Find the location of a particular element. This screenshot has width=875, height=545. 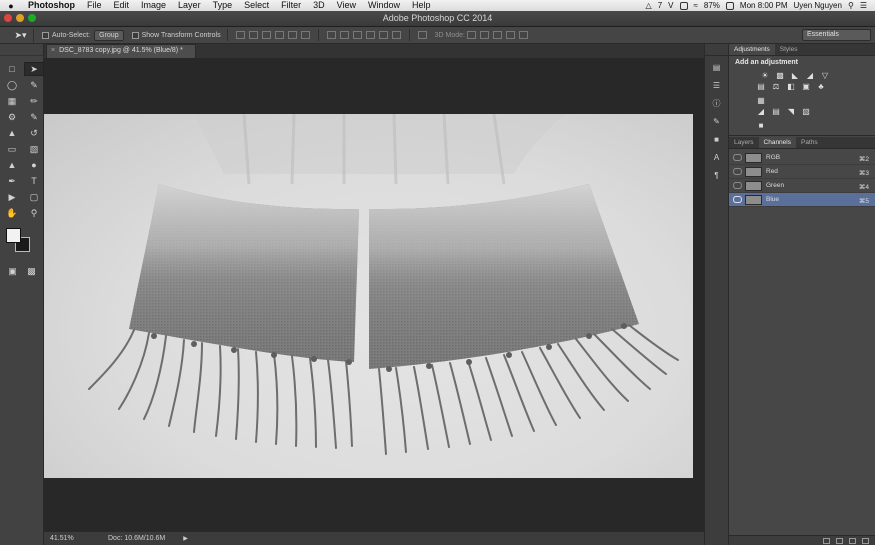

3d-scale-icon is located at coordinates (523, 35).